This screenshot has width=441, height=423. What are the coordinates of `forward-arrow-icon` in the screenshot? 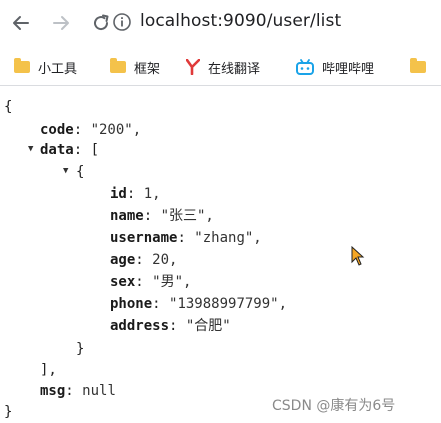 It's located at (61, 23).